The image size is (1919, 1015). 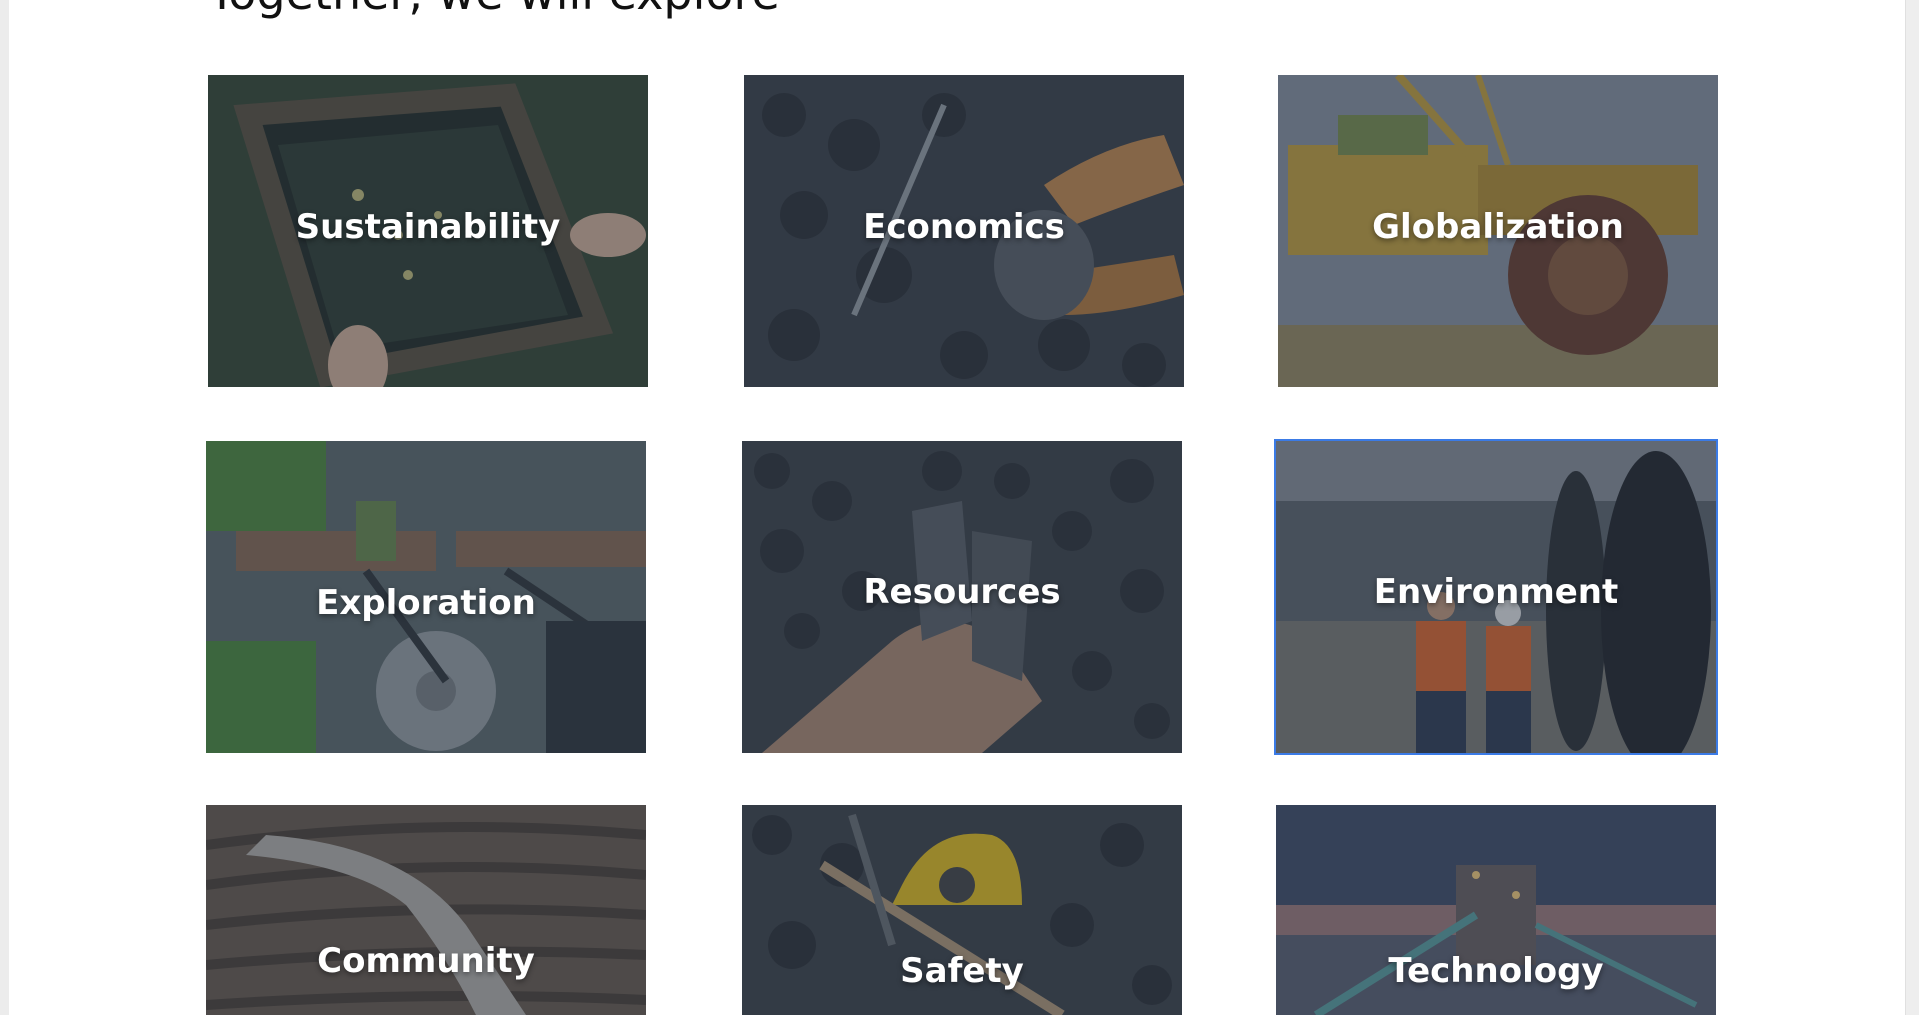 What do you see at coordinates (494, 8) in the screenshot?
I see `section-heading: Together, we will explore` at bounding box center [494, 8].